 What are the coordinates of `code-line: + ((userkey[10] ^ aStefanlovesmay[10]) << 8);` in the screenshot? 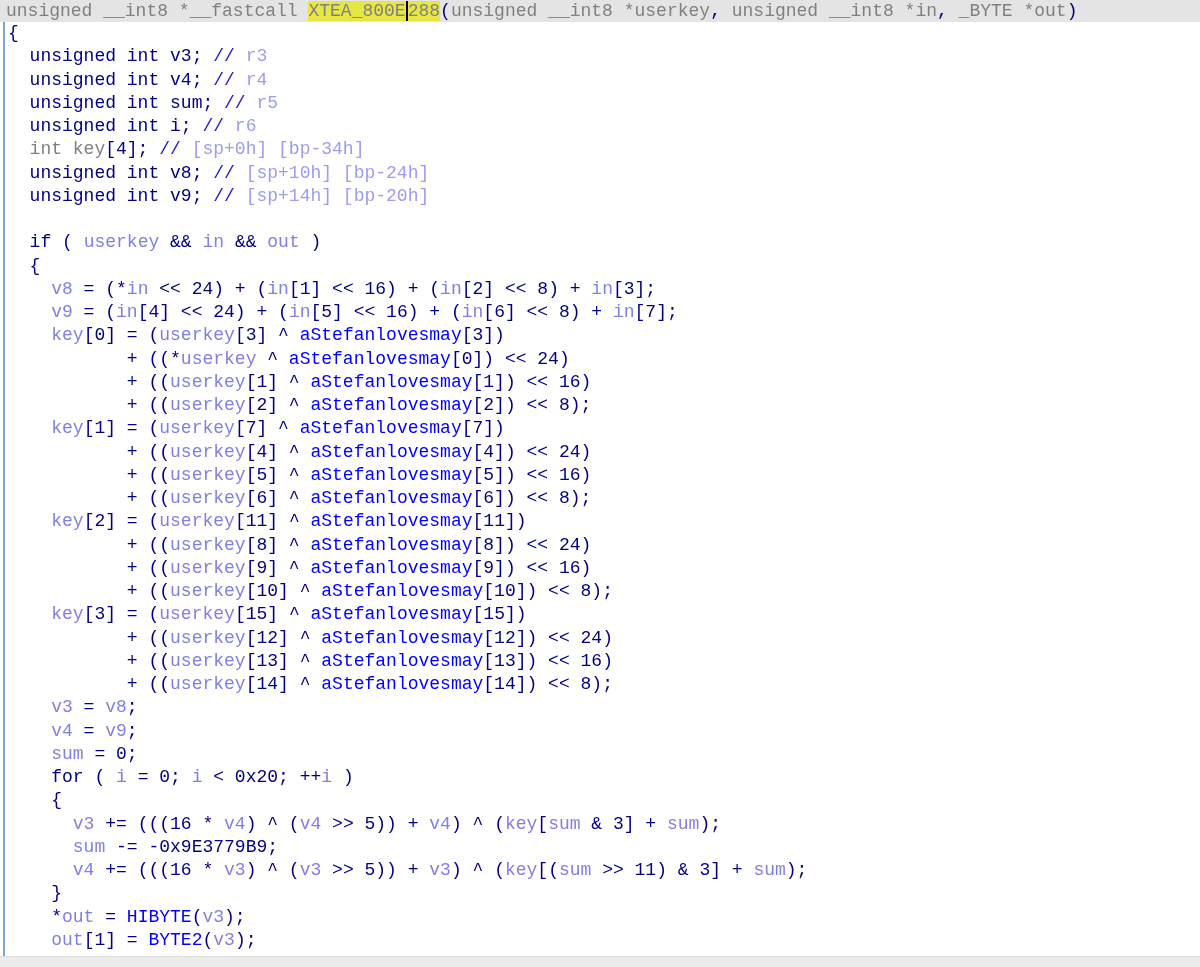 It's located at (369, 591).